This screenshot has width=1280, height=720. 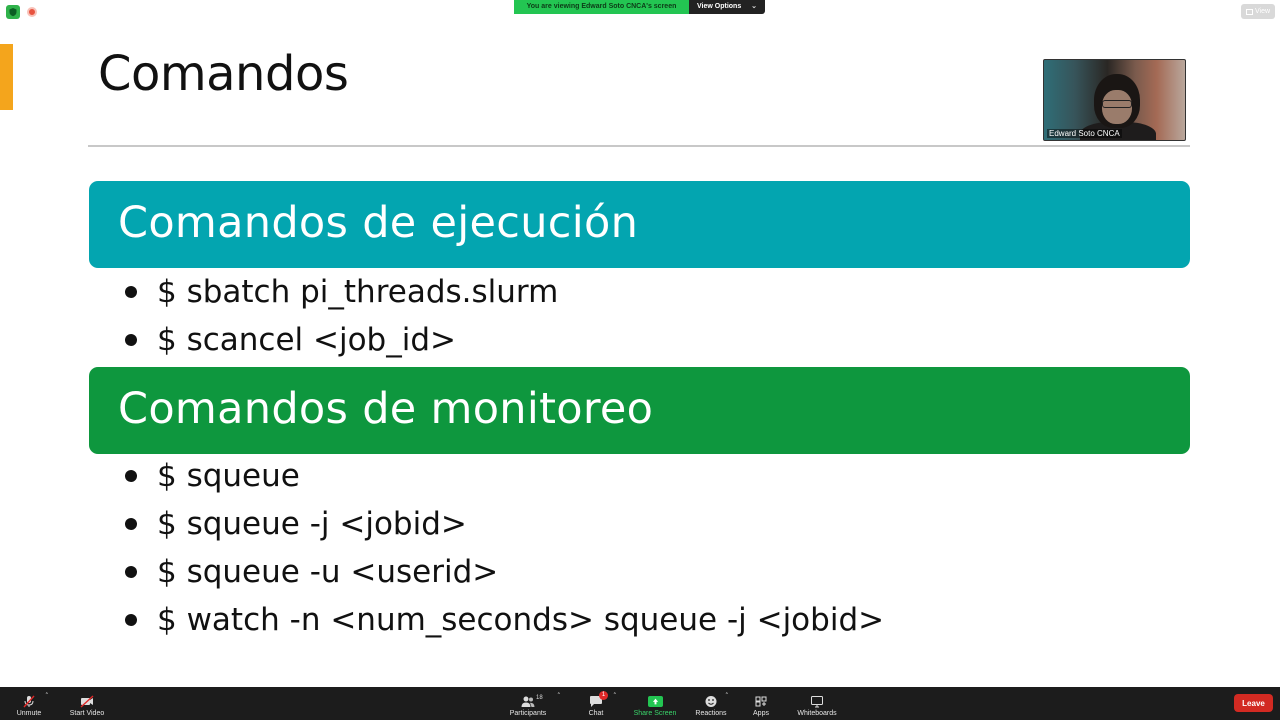 I want to click on command-text: $ squeue -u <userid>, so click(x=328, y=572).